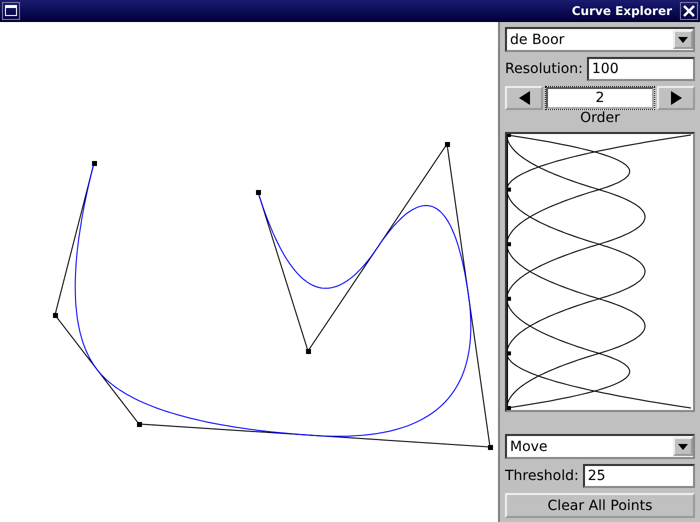  Describe the element at coordinates (11, 11) in the screenshot. I see `window-menu-icon` at that location.